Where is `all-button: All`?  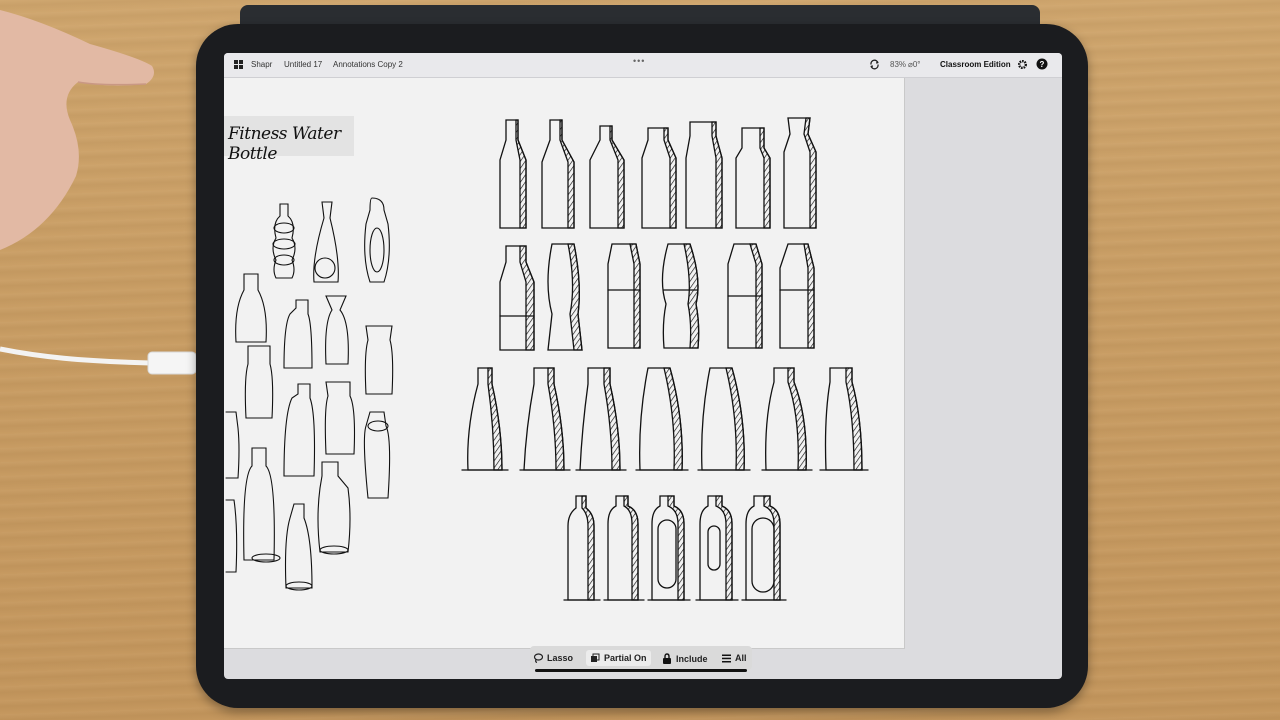
all-button: All is located at coordinates (734, 658).